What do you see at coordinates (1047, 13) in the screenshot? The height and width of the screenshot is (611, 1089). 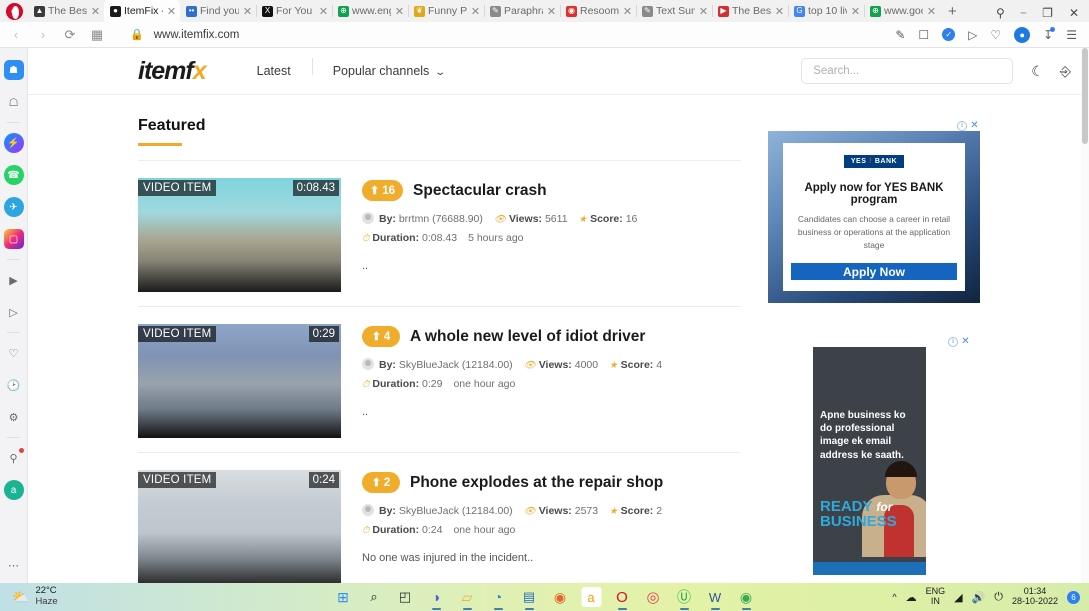 I see `restore-icon: ❐` at bounding box center [1047, 13].